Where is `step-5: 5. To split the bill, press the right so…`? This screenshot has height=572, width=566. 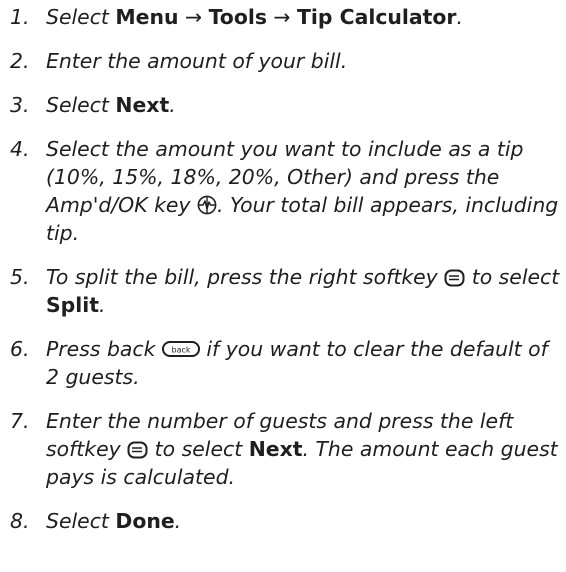
step-5: 5. To split the bill, press the right so… is located at coordinates (283, 291).